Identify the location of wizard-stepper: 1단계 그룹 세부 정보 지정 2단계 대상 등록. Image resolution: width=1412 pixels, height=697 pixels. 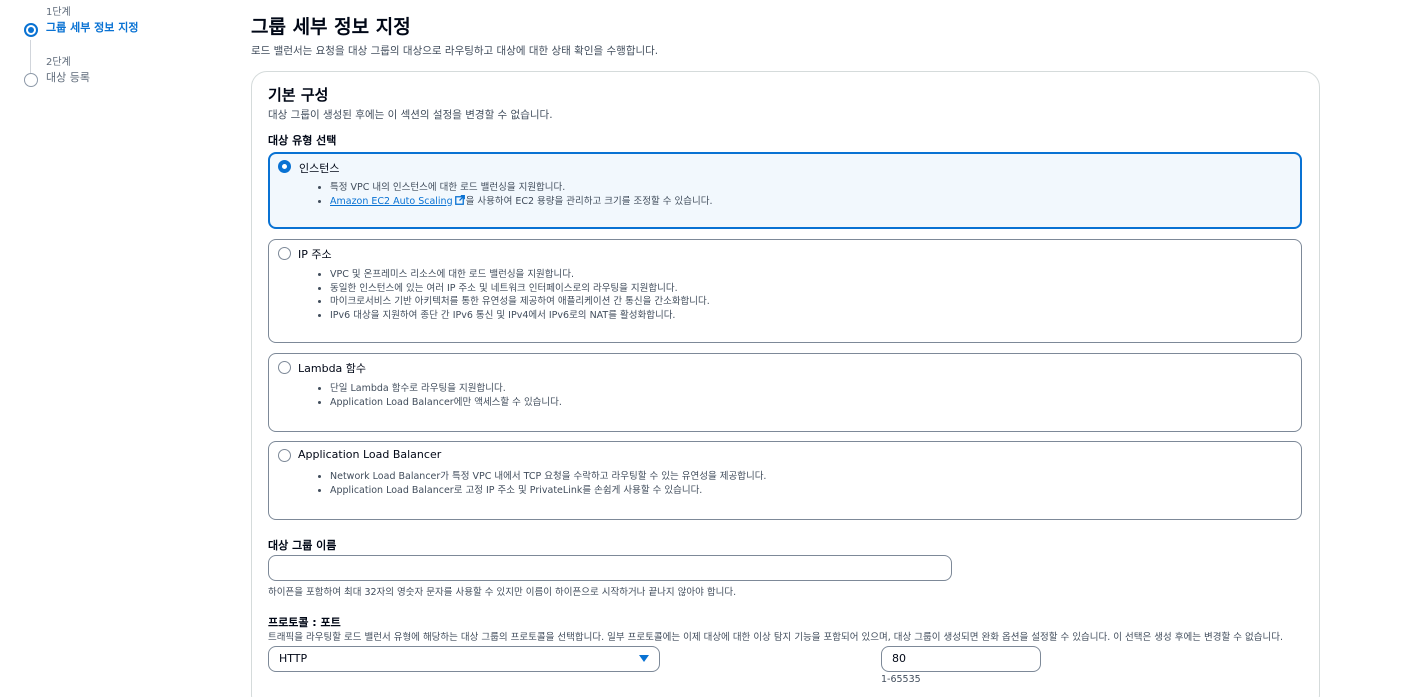
(124, 56).